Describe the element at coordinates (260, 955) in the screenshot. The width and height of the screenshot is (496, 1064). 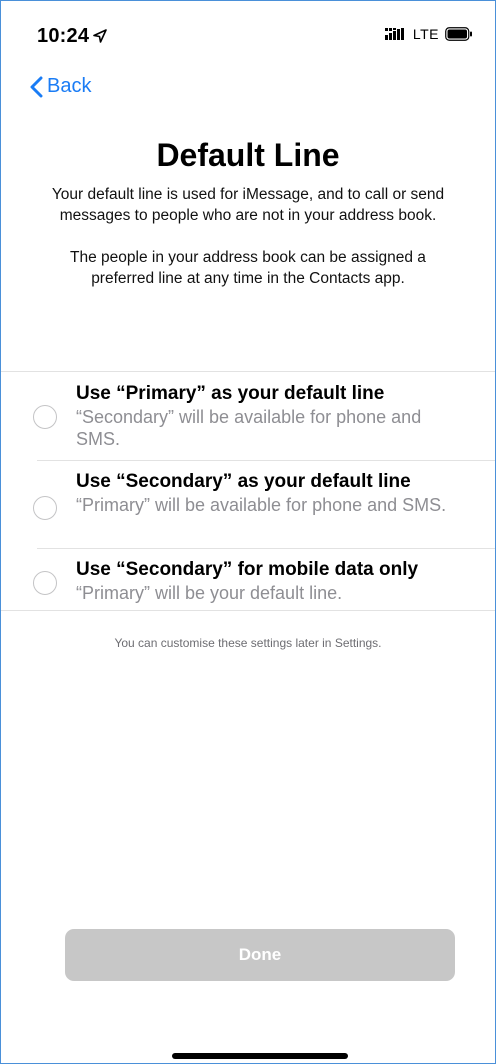
I see `done-button: Done` at that location.